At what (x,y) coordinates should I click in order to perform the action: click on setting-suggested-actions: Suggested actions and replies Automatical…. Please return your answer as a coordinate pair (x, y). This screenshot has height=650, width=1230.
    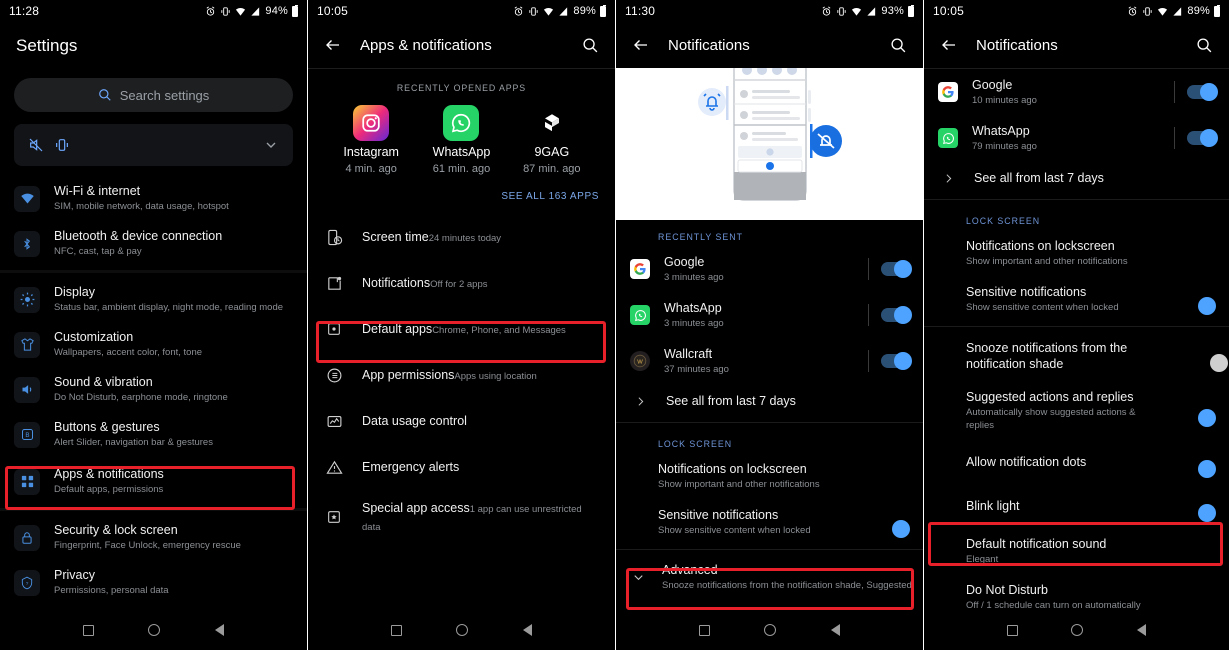
    Looking at the image, I should click on (1076, 410).